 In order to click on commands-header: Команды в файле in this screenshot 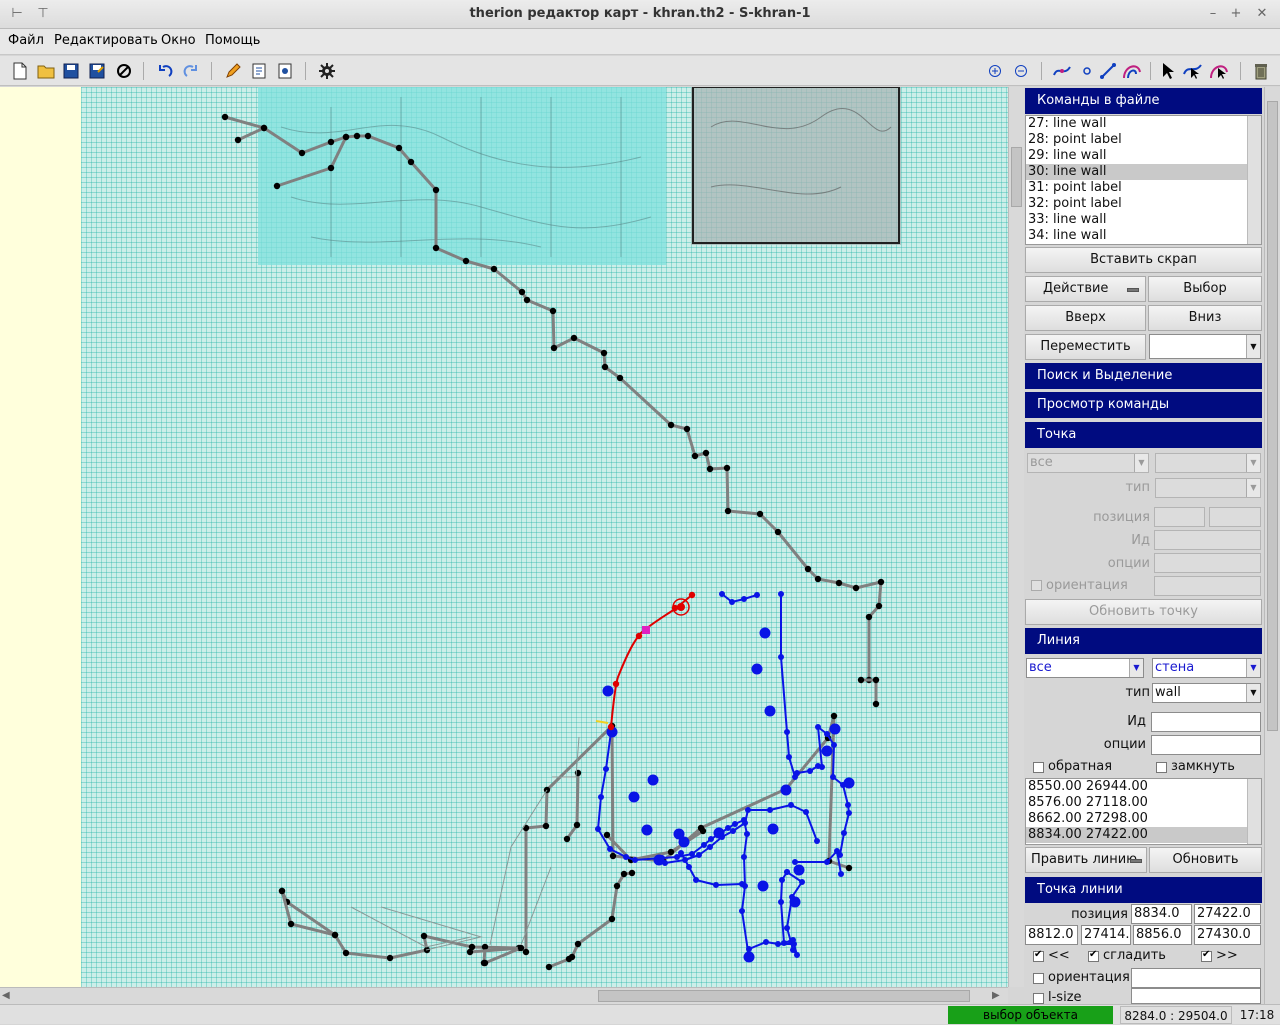, I will do `click(1143, 101)`.